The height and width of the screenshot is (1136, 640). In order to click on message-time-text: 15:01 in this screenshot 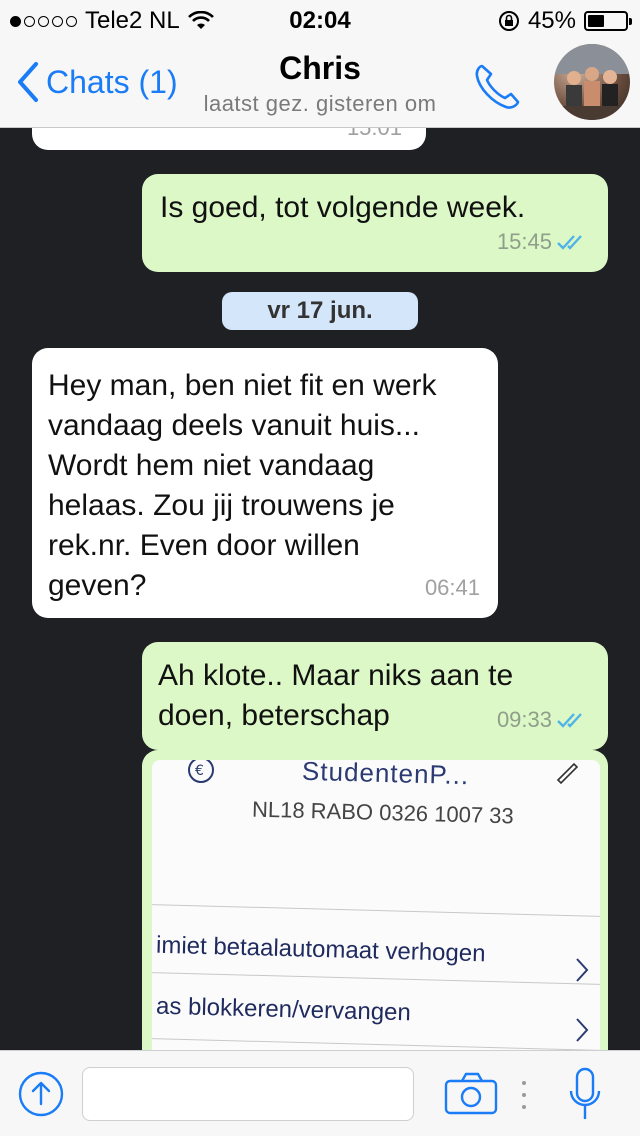, I will do `click(374, 138)`.